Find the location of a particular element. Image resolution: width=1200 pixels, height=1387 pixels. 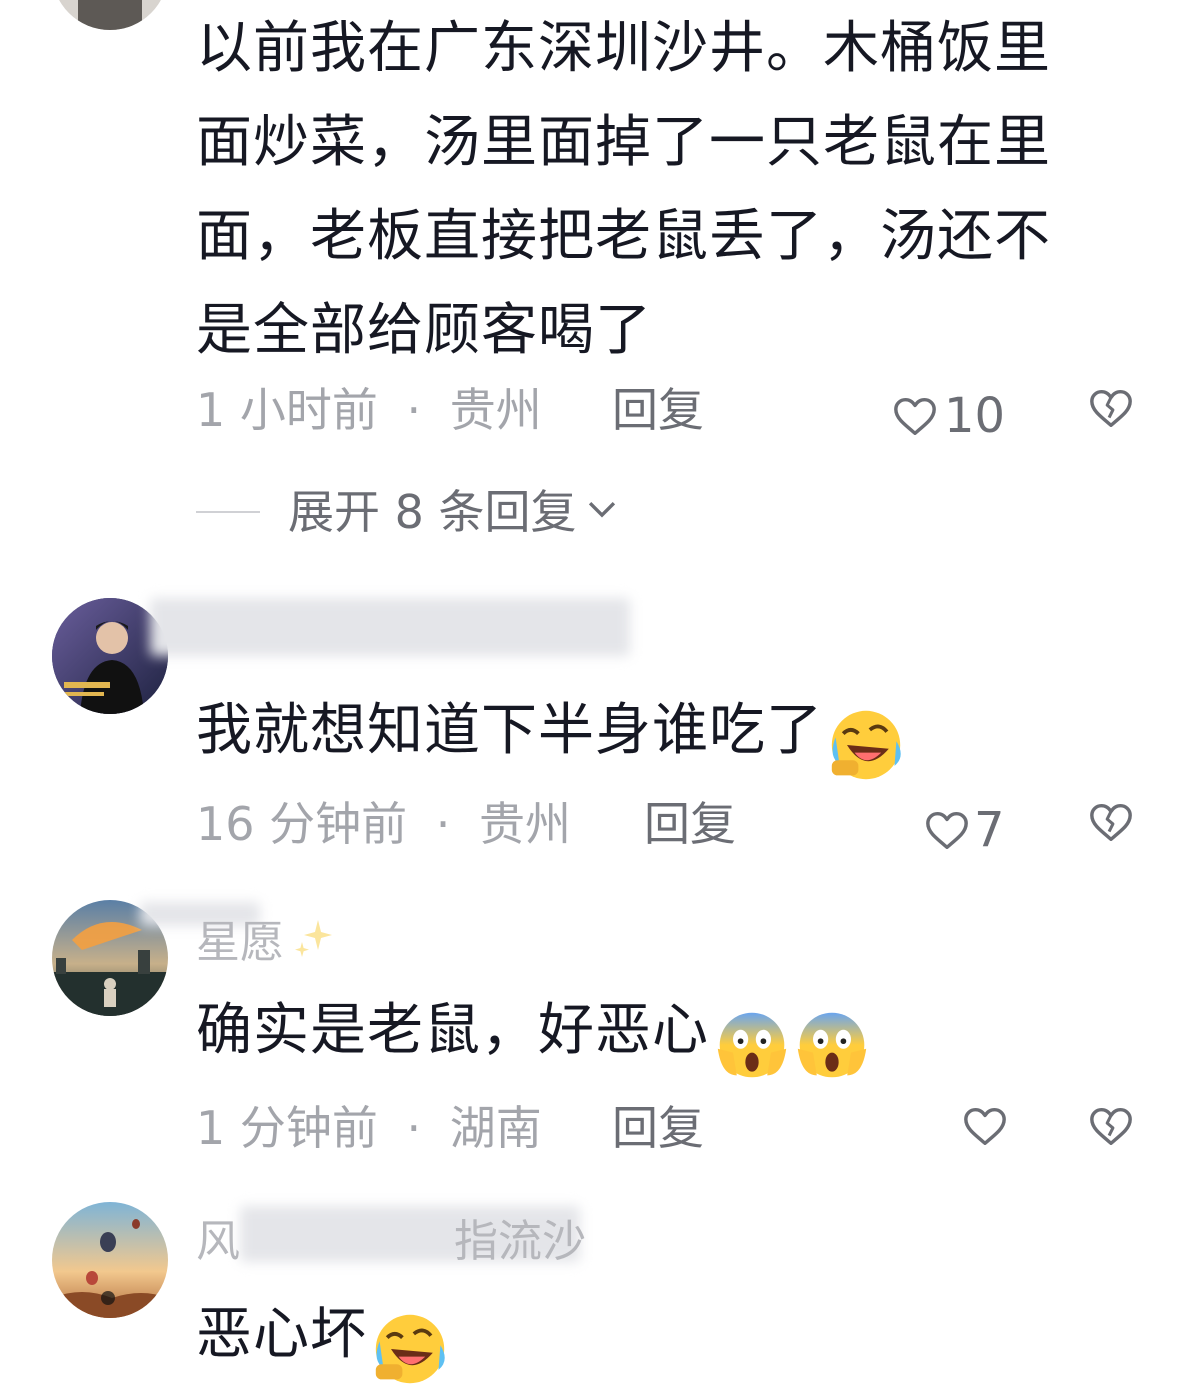

comment-text: 恶心坏 is located at coordinates (322, 1337).